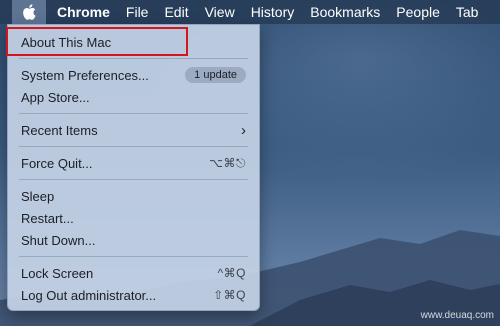 The height and width of the screenshot is (326, 500). I want to click on menu-item-system-preferences: System Preferences... 1 update, so click(133, 75).